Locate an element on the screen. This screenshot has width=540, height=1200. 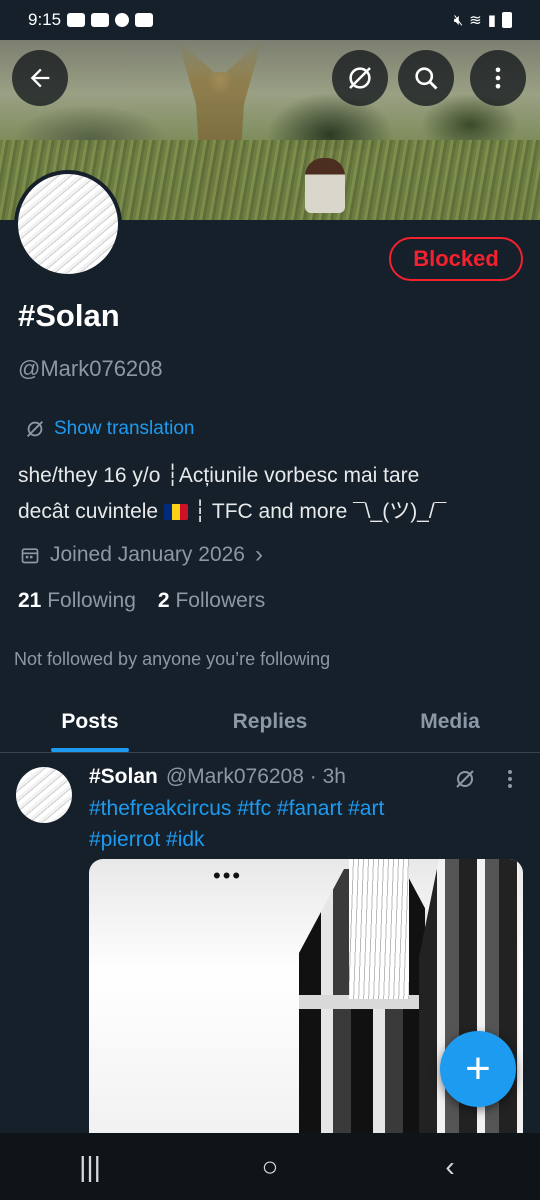
following-count: 21 is located at coordinates (30, 600).